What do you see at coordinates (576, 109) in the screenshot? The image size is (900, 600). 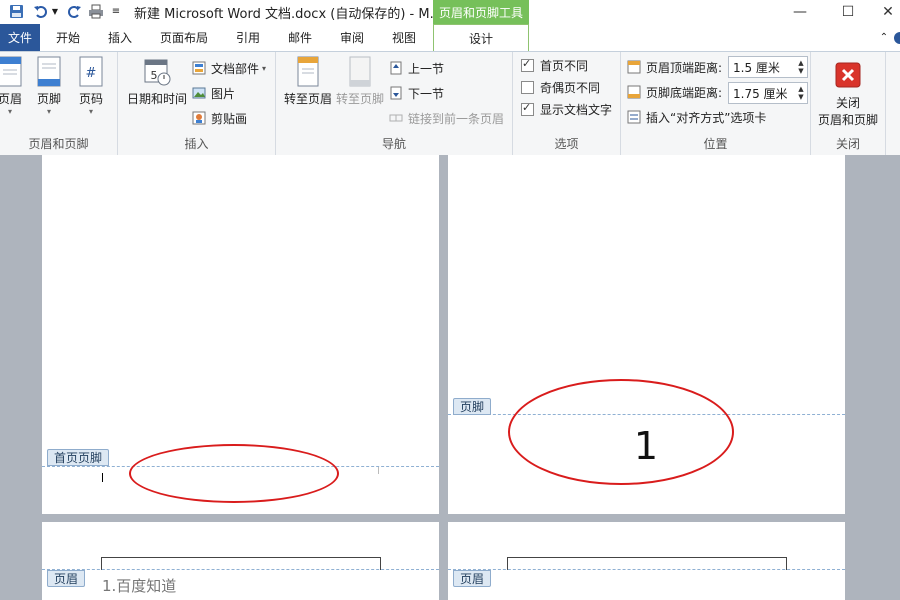 I see `show-document-text-label: 显示文档文字` at bounding box center [576, 109].